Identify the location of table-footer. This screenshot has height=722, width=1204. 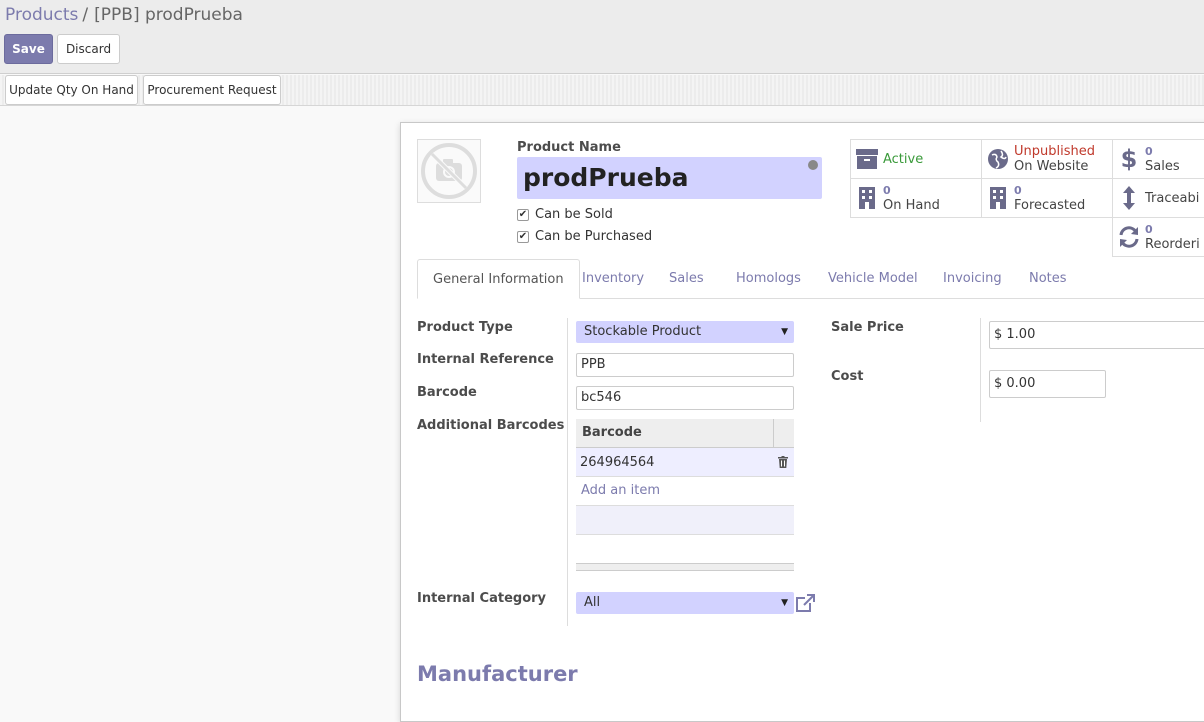
(685, 567).